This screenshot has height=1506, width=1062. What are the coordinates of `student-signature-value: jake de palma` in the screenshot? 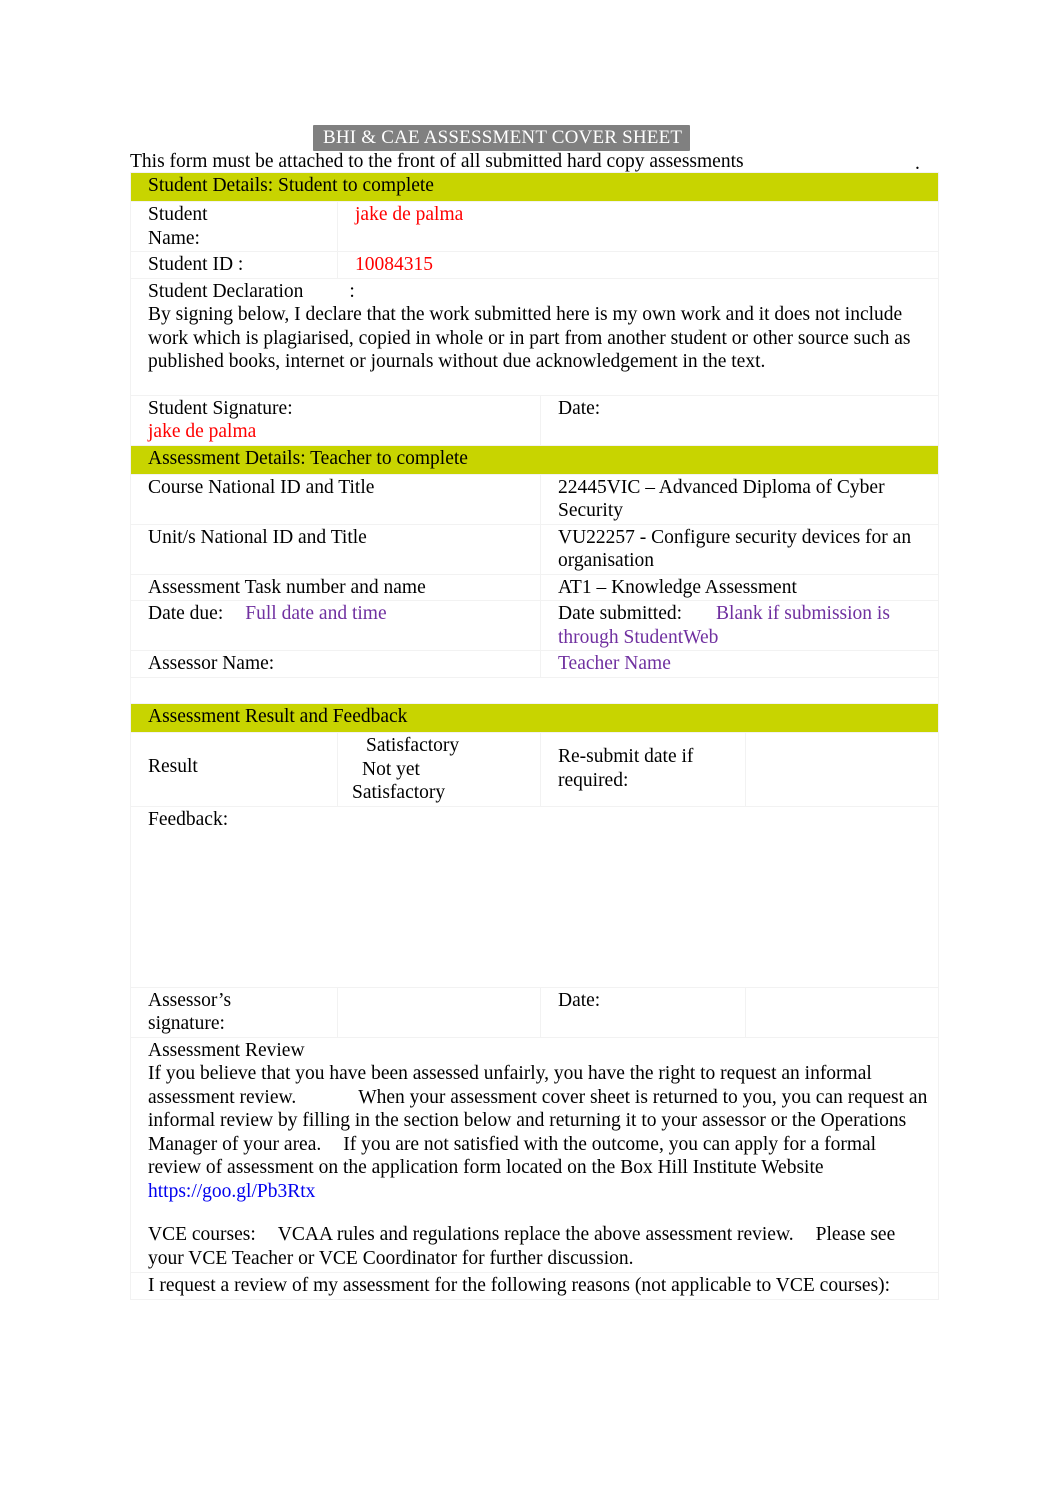 It's located at (342, 432).